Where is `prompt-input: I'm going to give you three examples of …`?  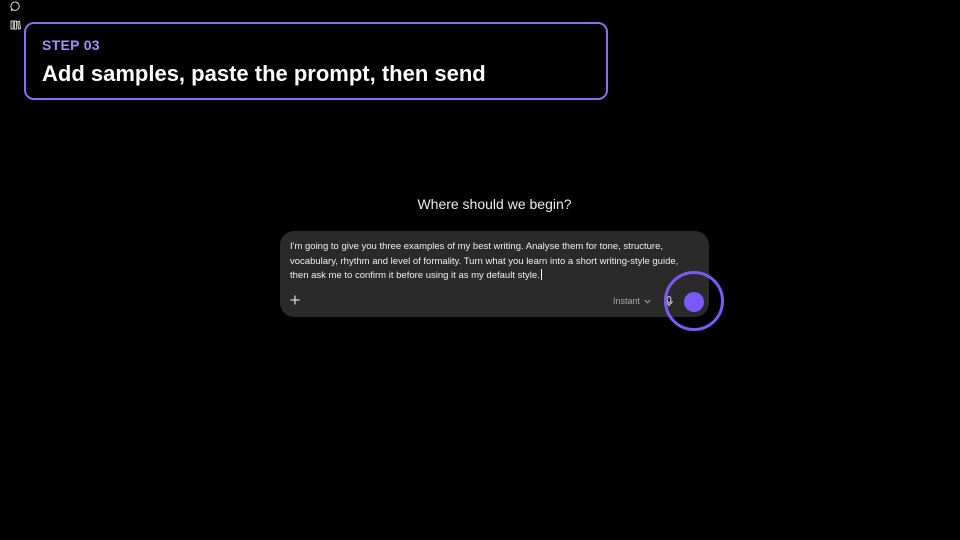 prompt-input: I'm going to give you three examples of … is located at coordinates (494, 262).